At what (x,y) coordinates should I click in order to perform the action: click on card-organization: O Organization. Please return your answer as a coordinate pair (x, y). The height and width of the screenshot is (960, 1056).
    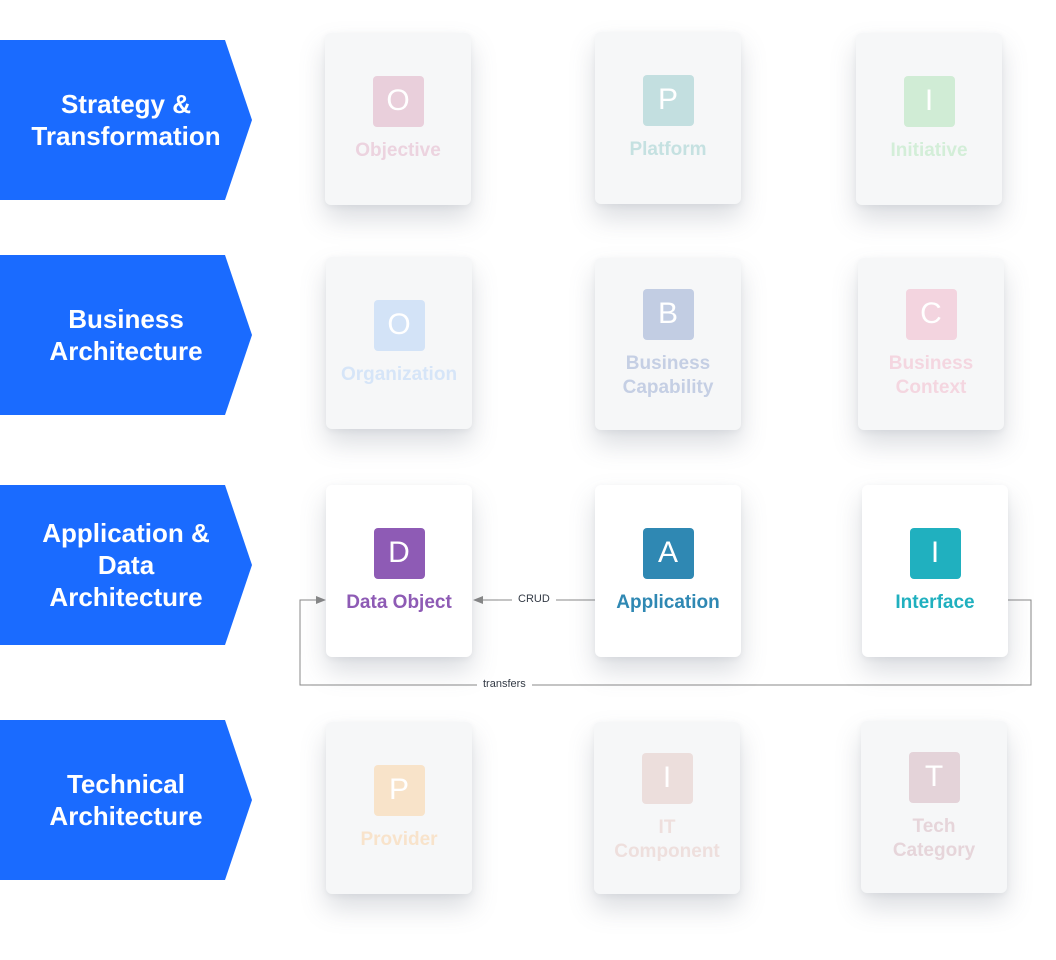
    Looking at the image, I should click on (399, 343).